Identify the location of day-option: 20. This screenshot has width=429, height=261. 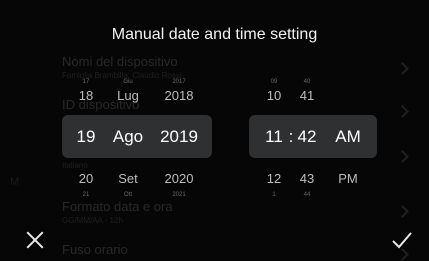
(86, 178).